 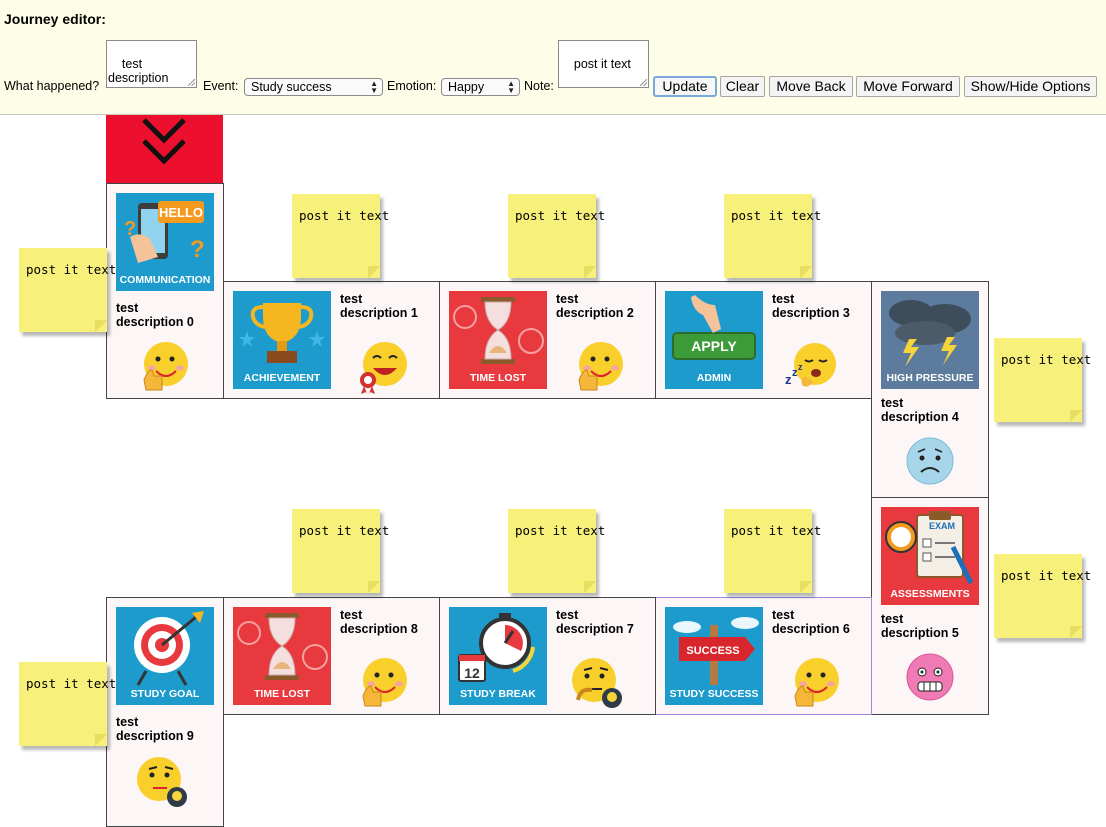 I want to click on journey-cell-4: HIGH PRESSURE test description 4, so click(x=930, y=389).